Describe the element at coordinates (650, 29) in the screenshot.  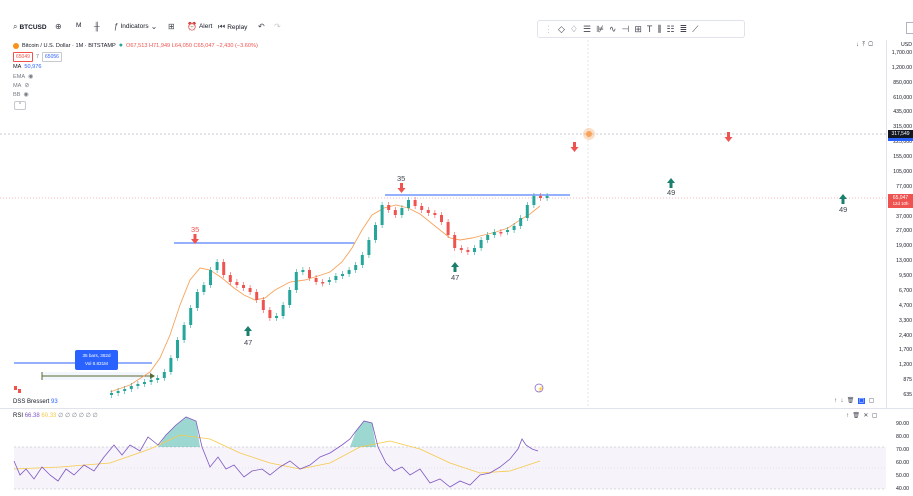
I see `text-icon: T` at that location.